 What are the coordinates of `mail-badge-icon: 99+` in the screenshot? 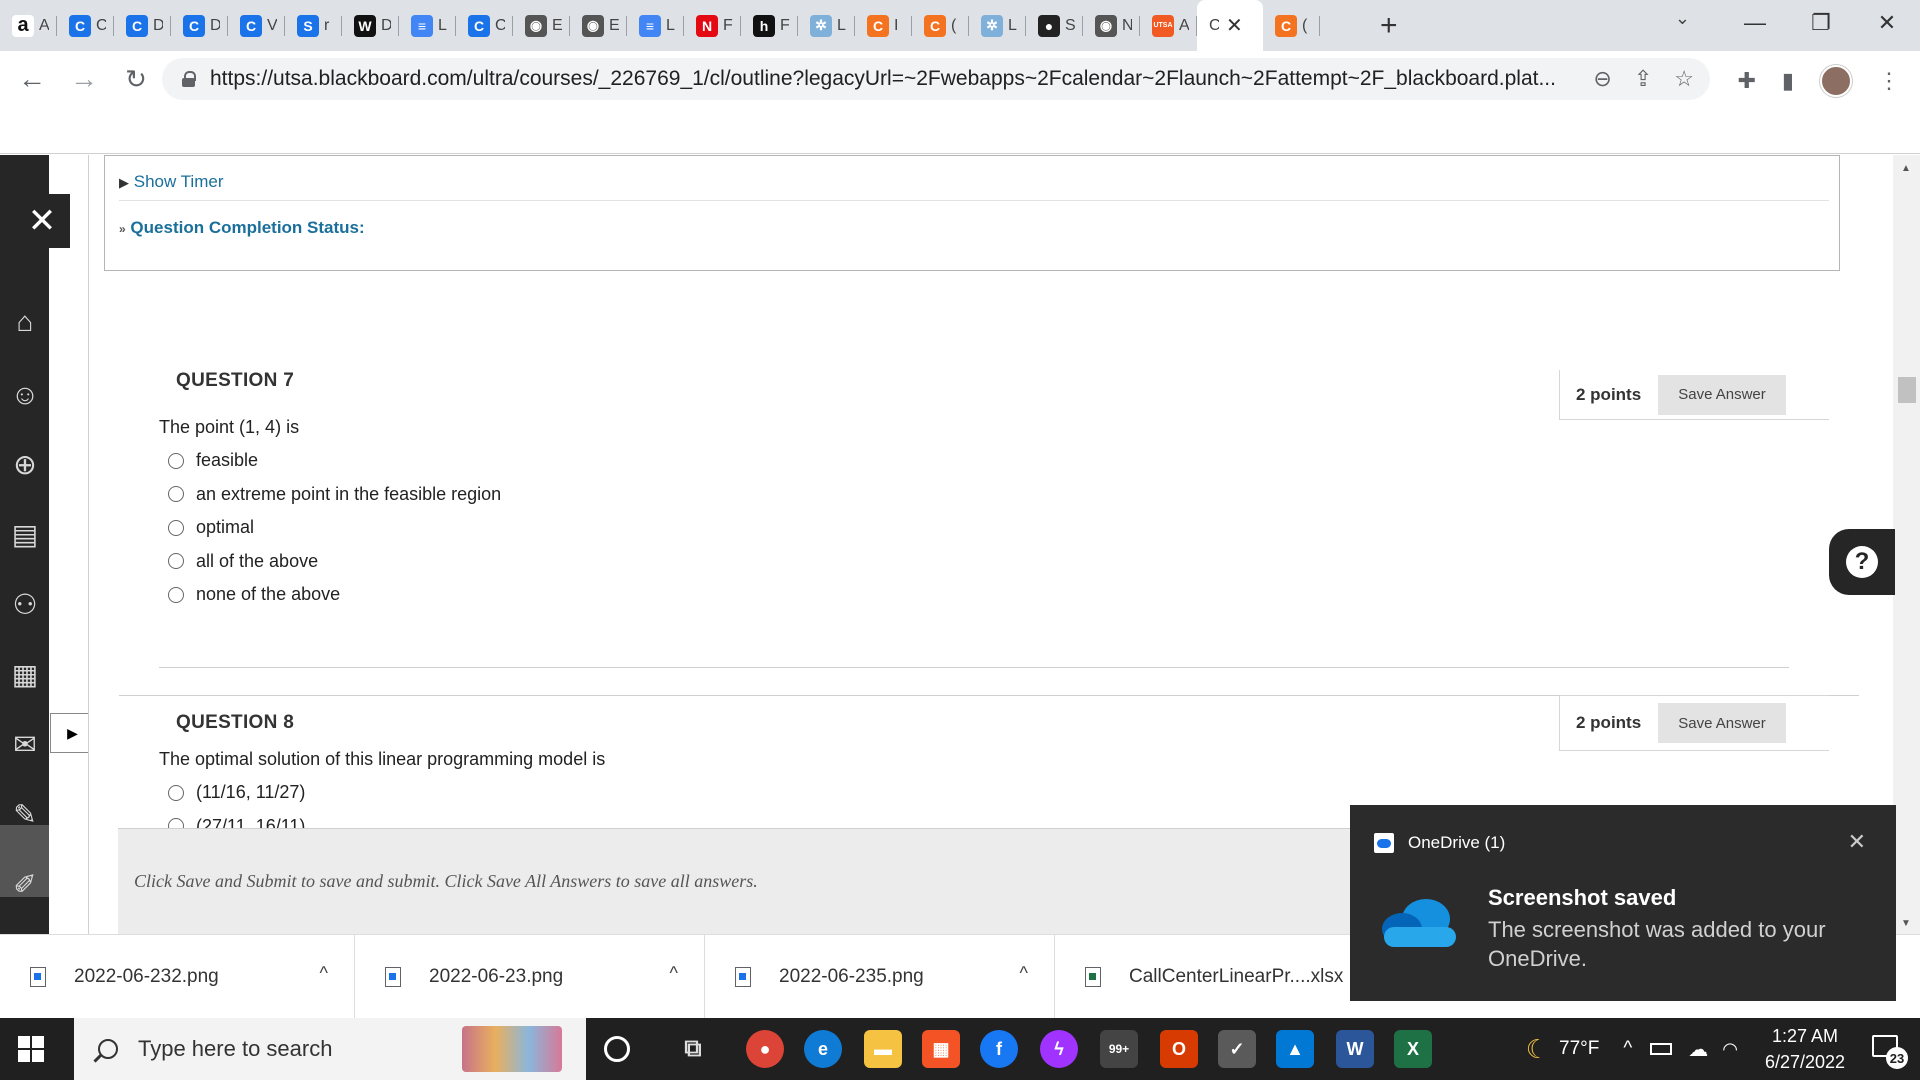 It's located at (1119, 1049).